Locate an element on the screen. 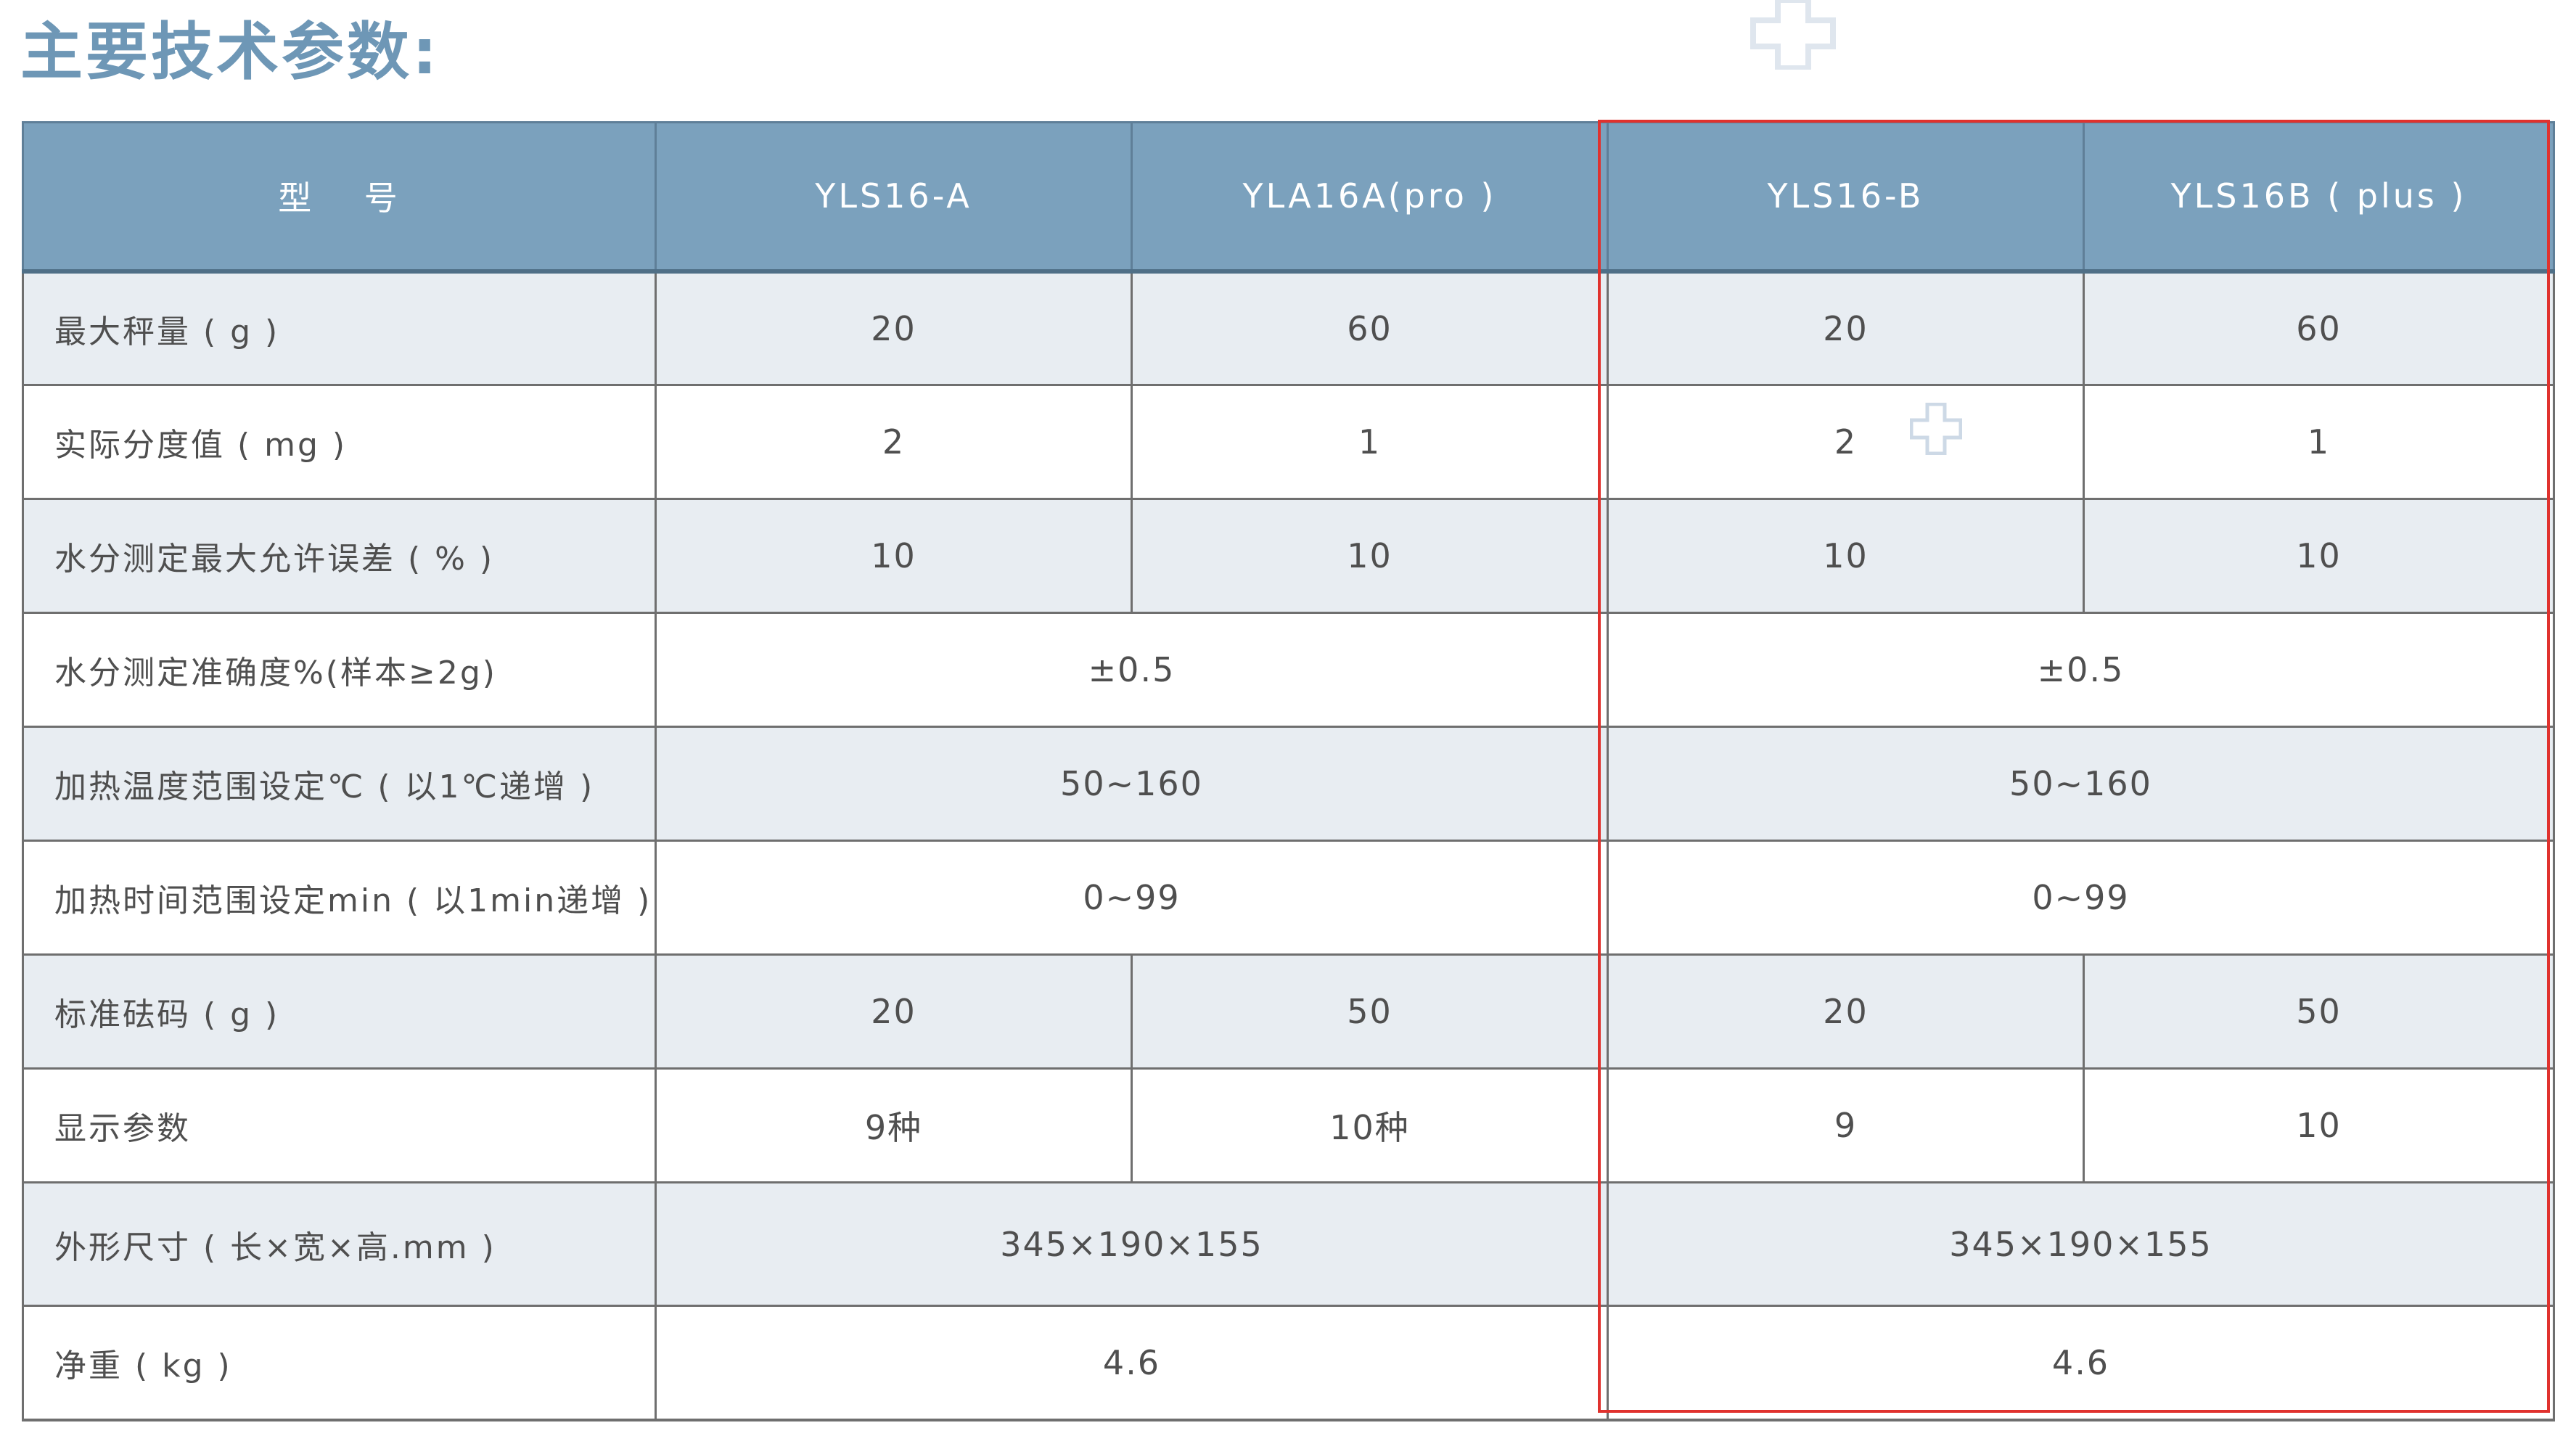 The image size is (2576, 1436). table-row: 水分测定最大允许误差 ( % ) 10 10 10 10 is located at coordinates (1288, 556).